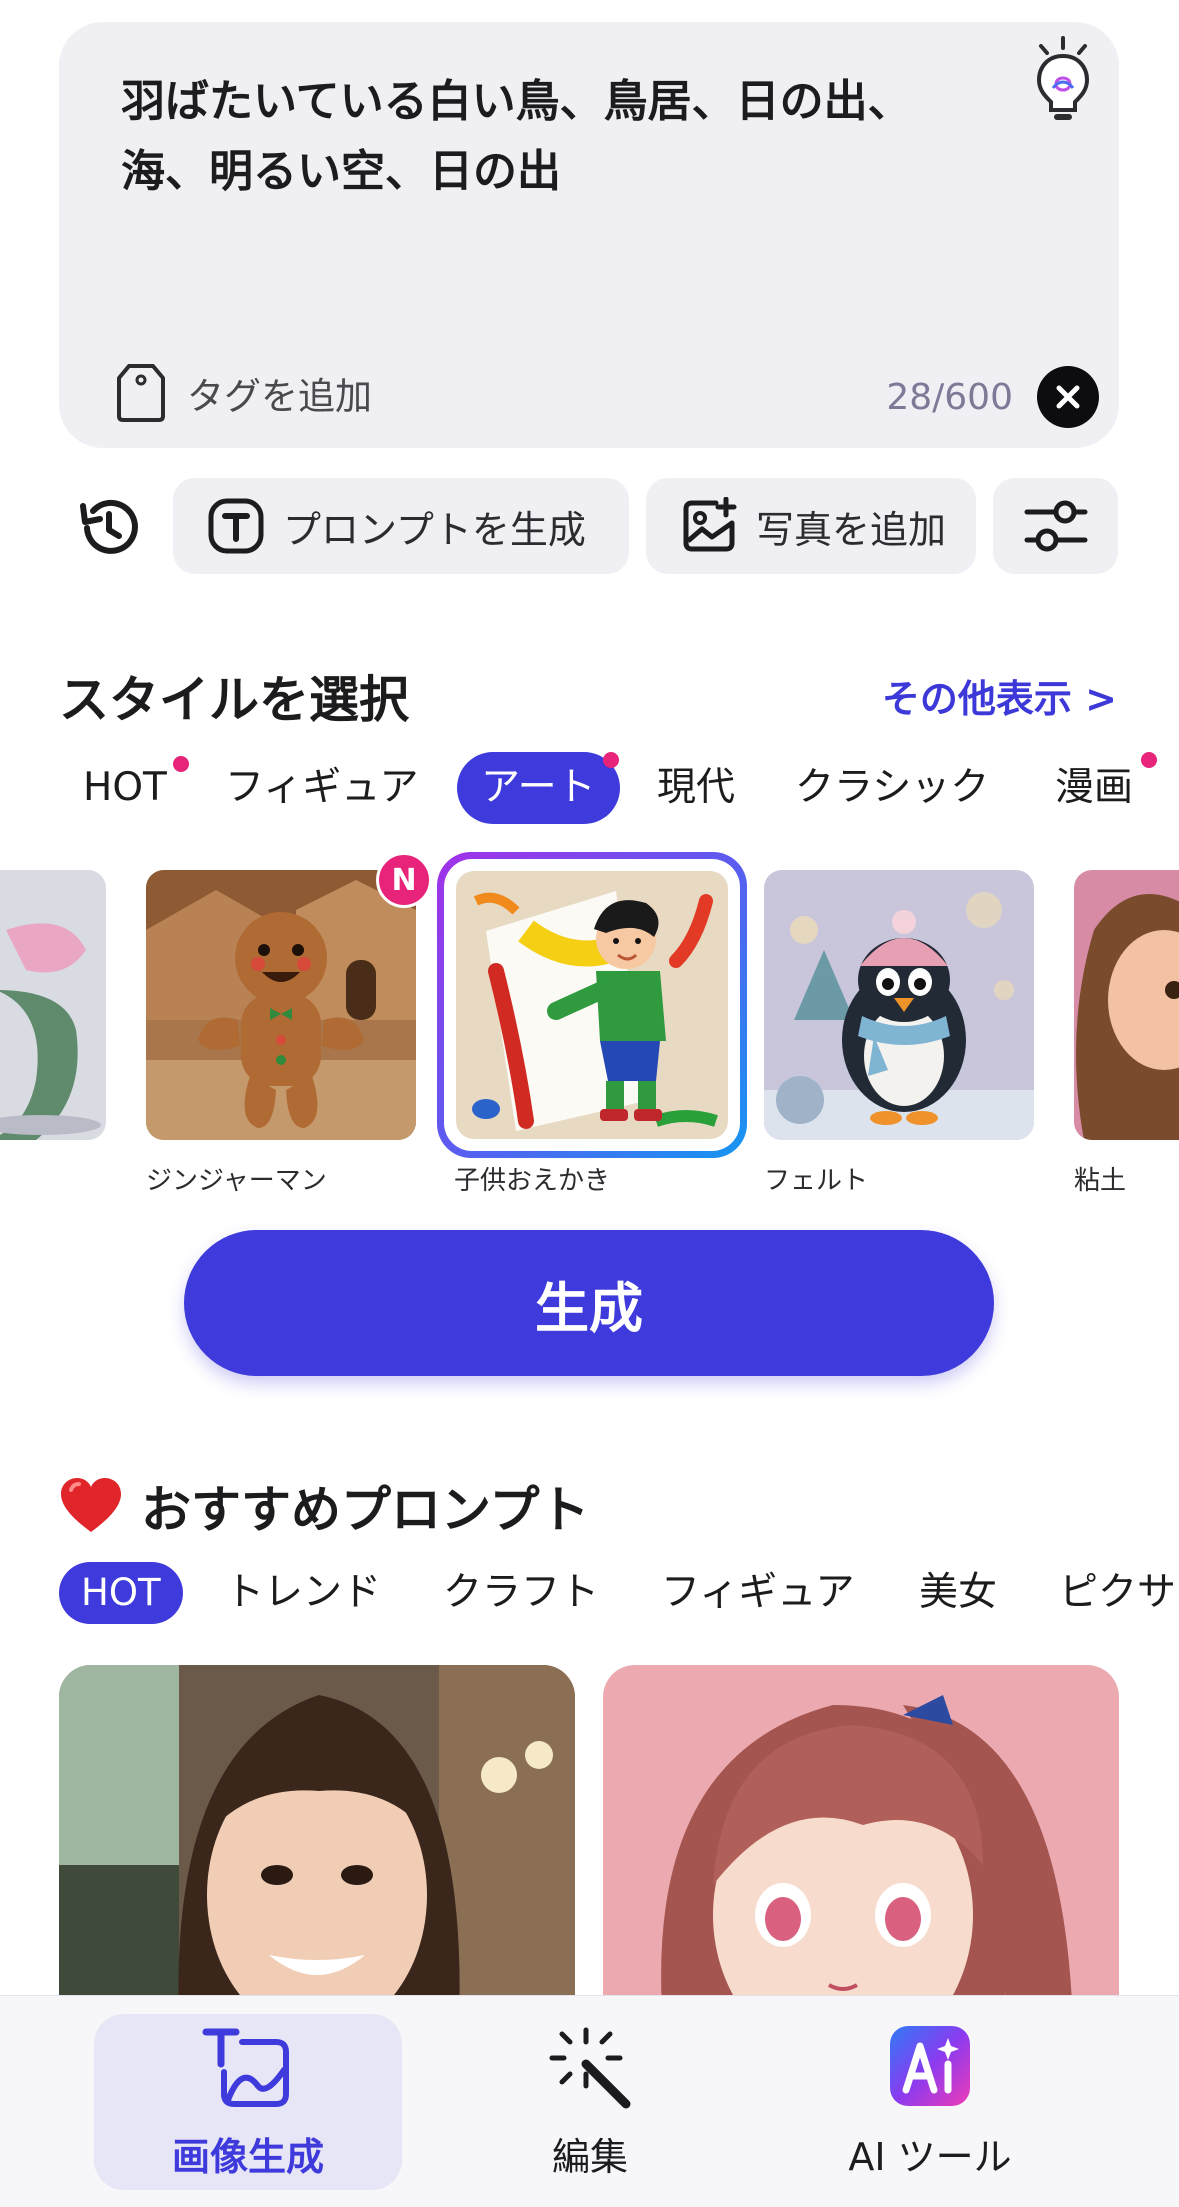  Describe the element at coordinates (861, 1845) in the screenshot. I see `prompt-card-anime` at that location.